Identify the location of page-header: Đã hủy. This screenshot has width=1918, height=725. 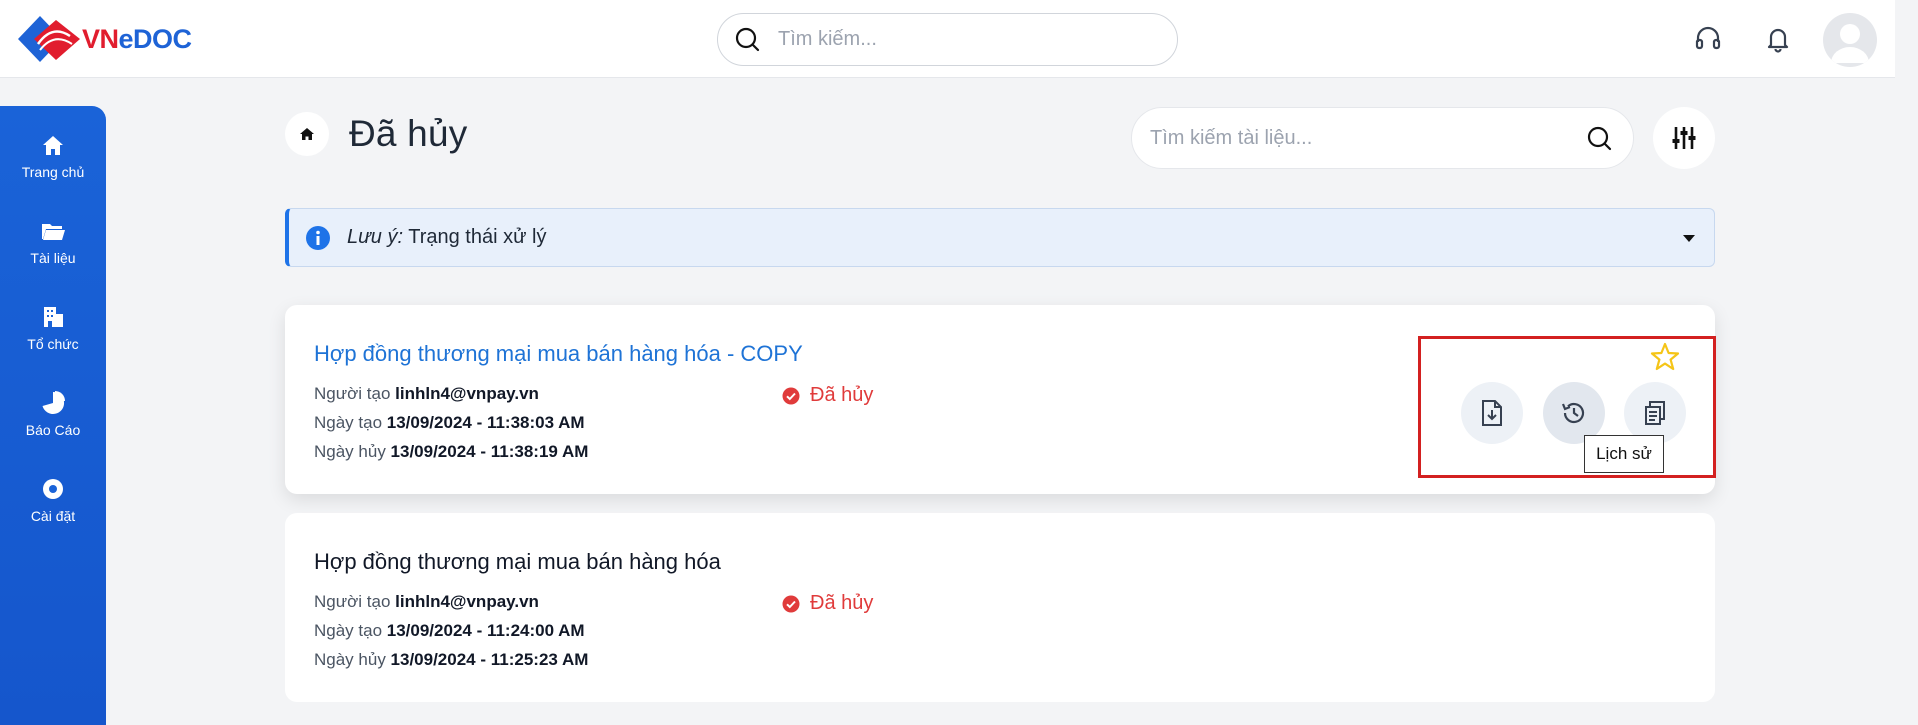
(376, 134).